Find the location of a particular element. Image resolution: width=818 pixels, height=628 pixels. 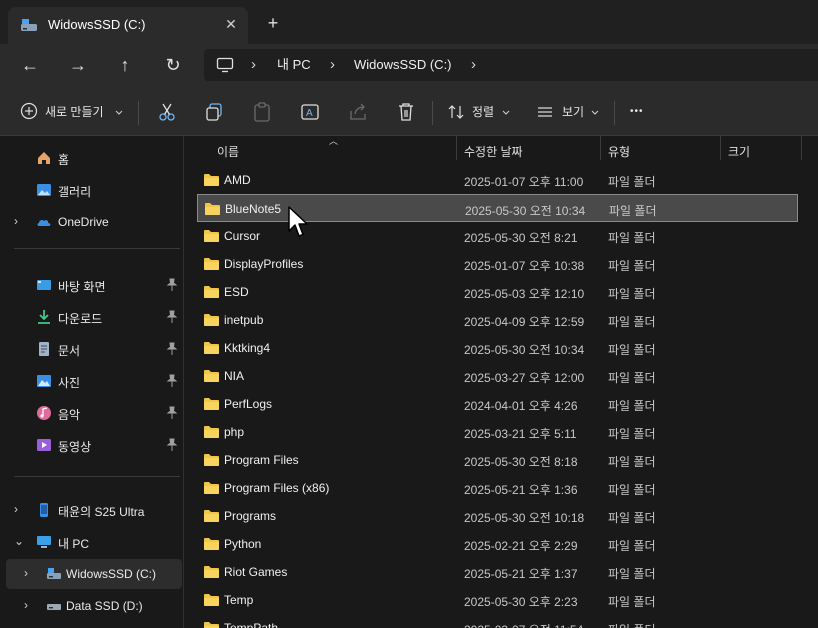

forward-button: → is located at coordinates (78, 65).